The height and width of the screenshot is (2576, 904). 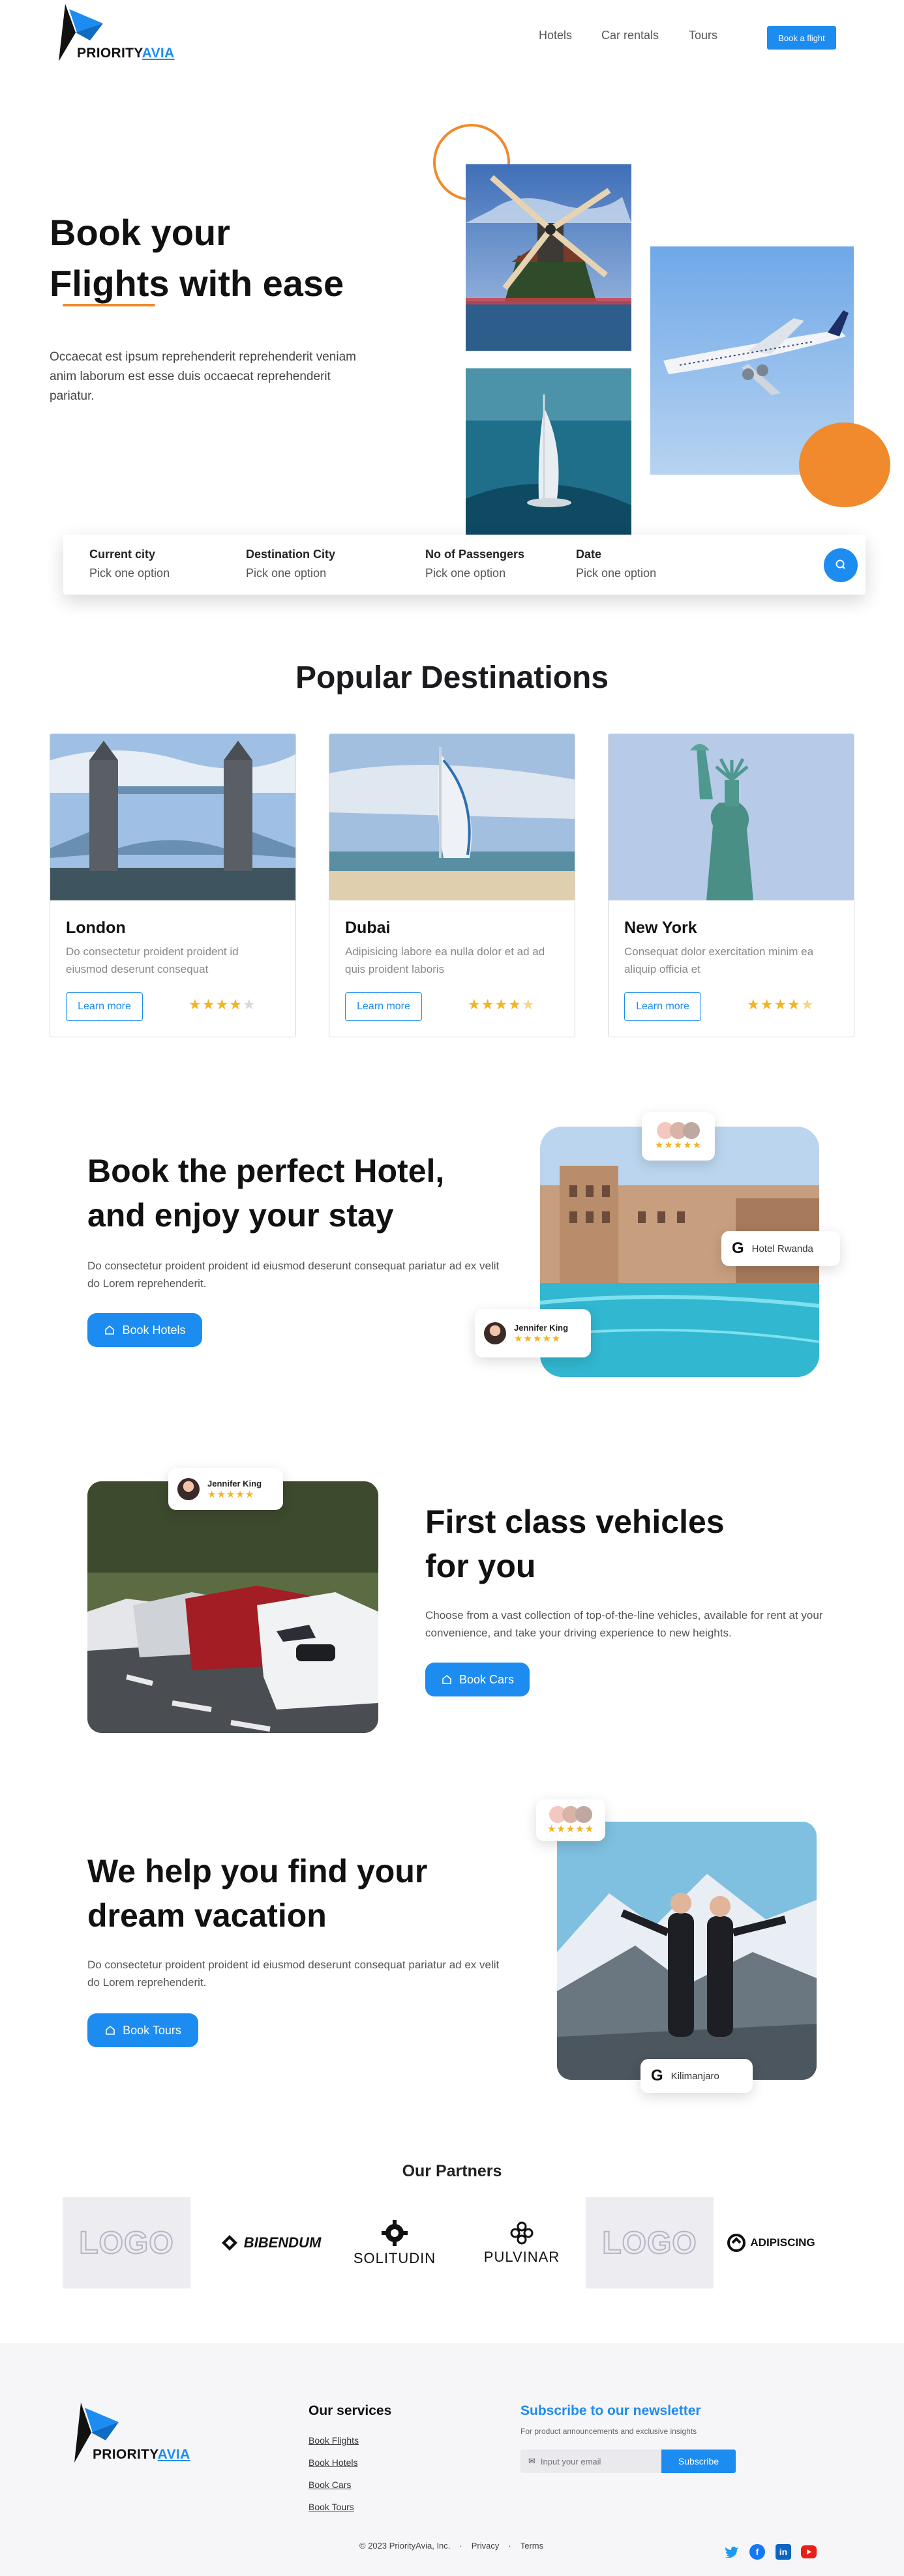 What do you see at coordinates (809, 2551) in the screenshot?
I see `youtube-icon` at bounding box center [809, 2551].